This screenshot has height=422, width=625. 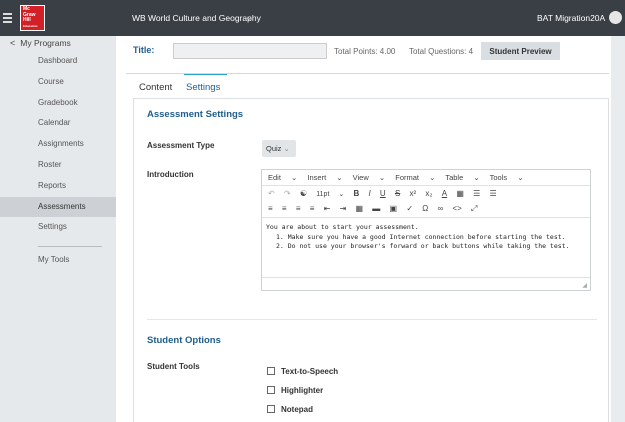 What do you see at coordinates (312, 208) in the screenshot?
I see `align-justify-icon: ≡` at bounding box center [312, 208].